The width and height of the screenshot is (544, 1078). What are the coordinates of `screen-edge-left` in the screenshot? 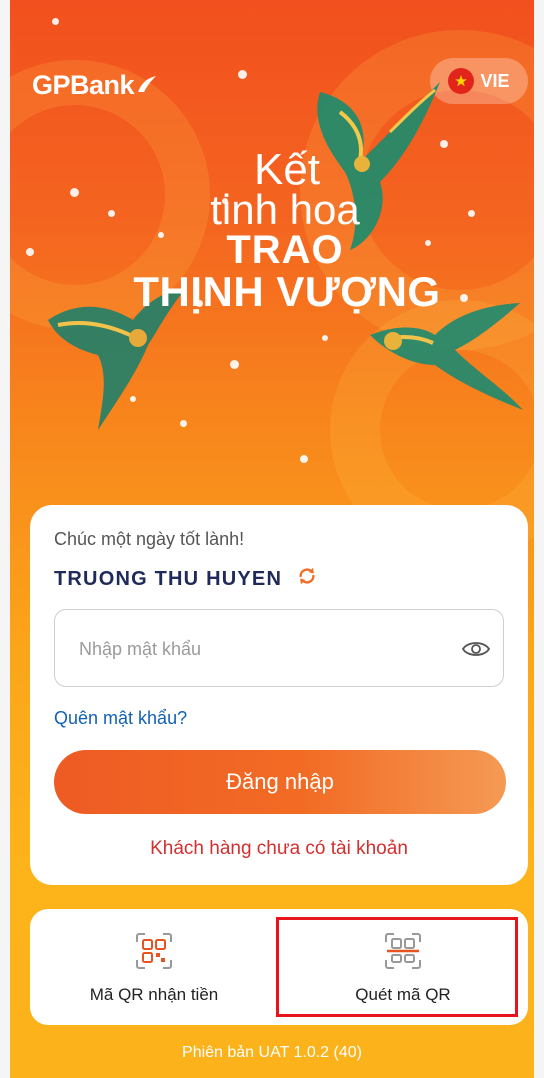 It's located at (5, 539).